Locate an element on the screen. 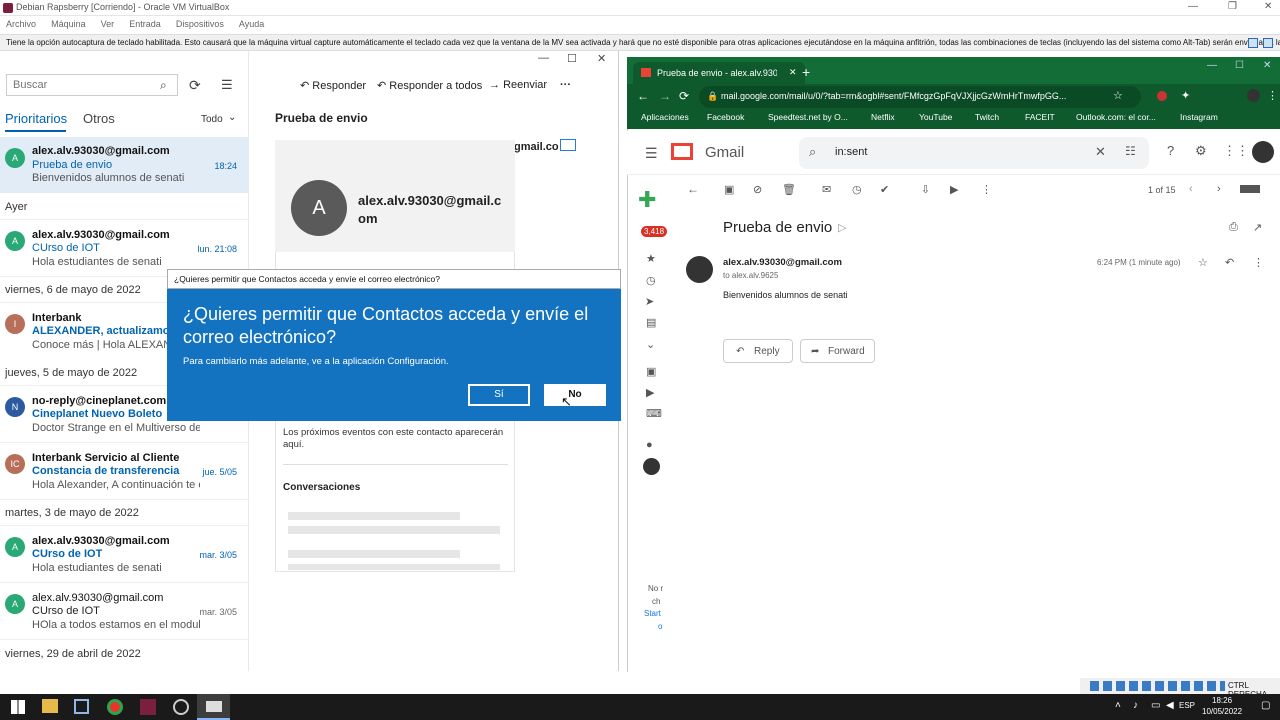 The height and width of the screenshot is (720, 1280). meet-new-icon: ▣ is located at coordinates (651, 371).